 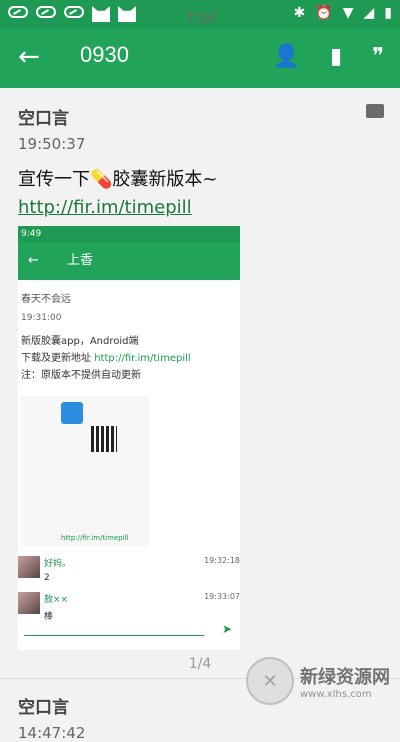 What do you see at coordinates (142, 358) in the screenshot?
I see `embedded-link: http://fir.im/timepill` at bounding box center [142, 358].